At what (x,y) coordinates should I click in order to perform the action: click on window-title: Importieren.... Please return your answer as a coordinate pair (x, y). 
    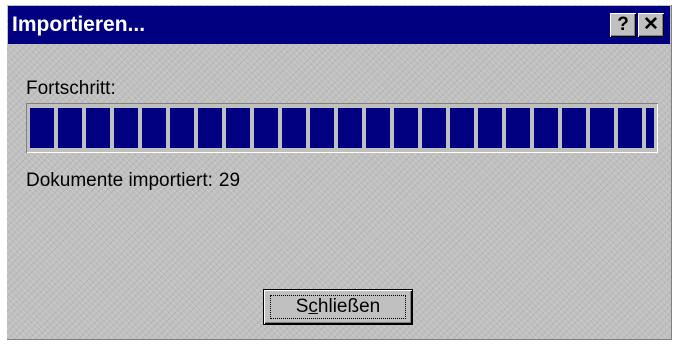
    Looking at the image, I should click on (79, 24).